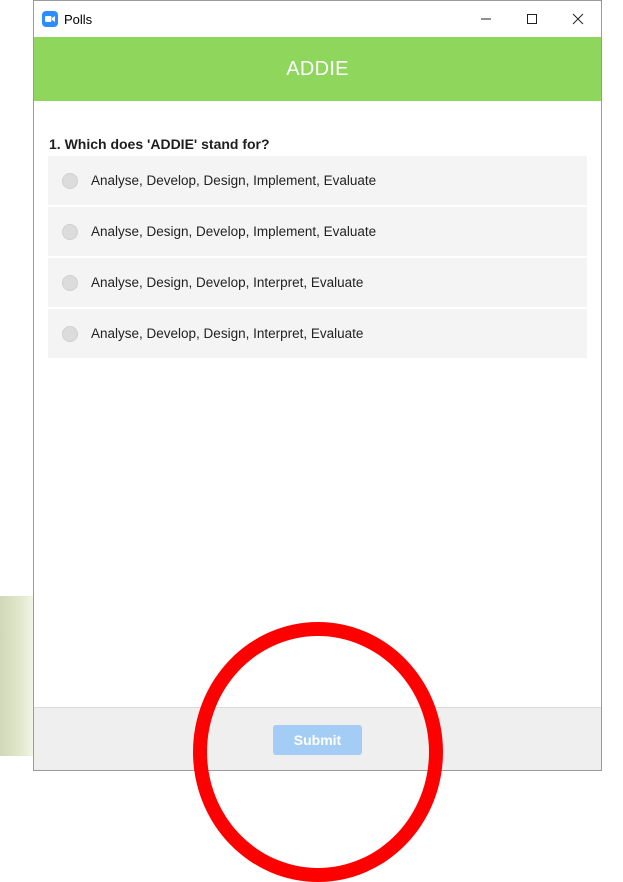 This screenshot has width=623, height=882. Describe the element at coordinates (159, 144) in the screenshot. I see `question-text: 1. Which does 'ADDIE' stand for?` at that location.